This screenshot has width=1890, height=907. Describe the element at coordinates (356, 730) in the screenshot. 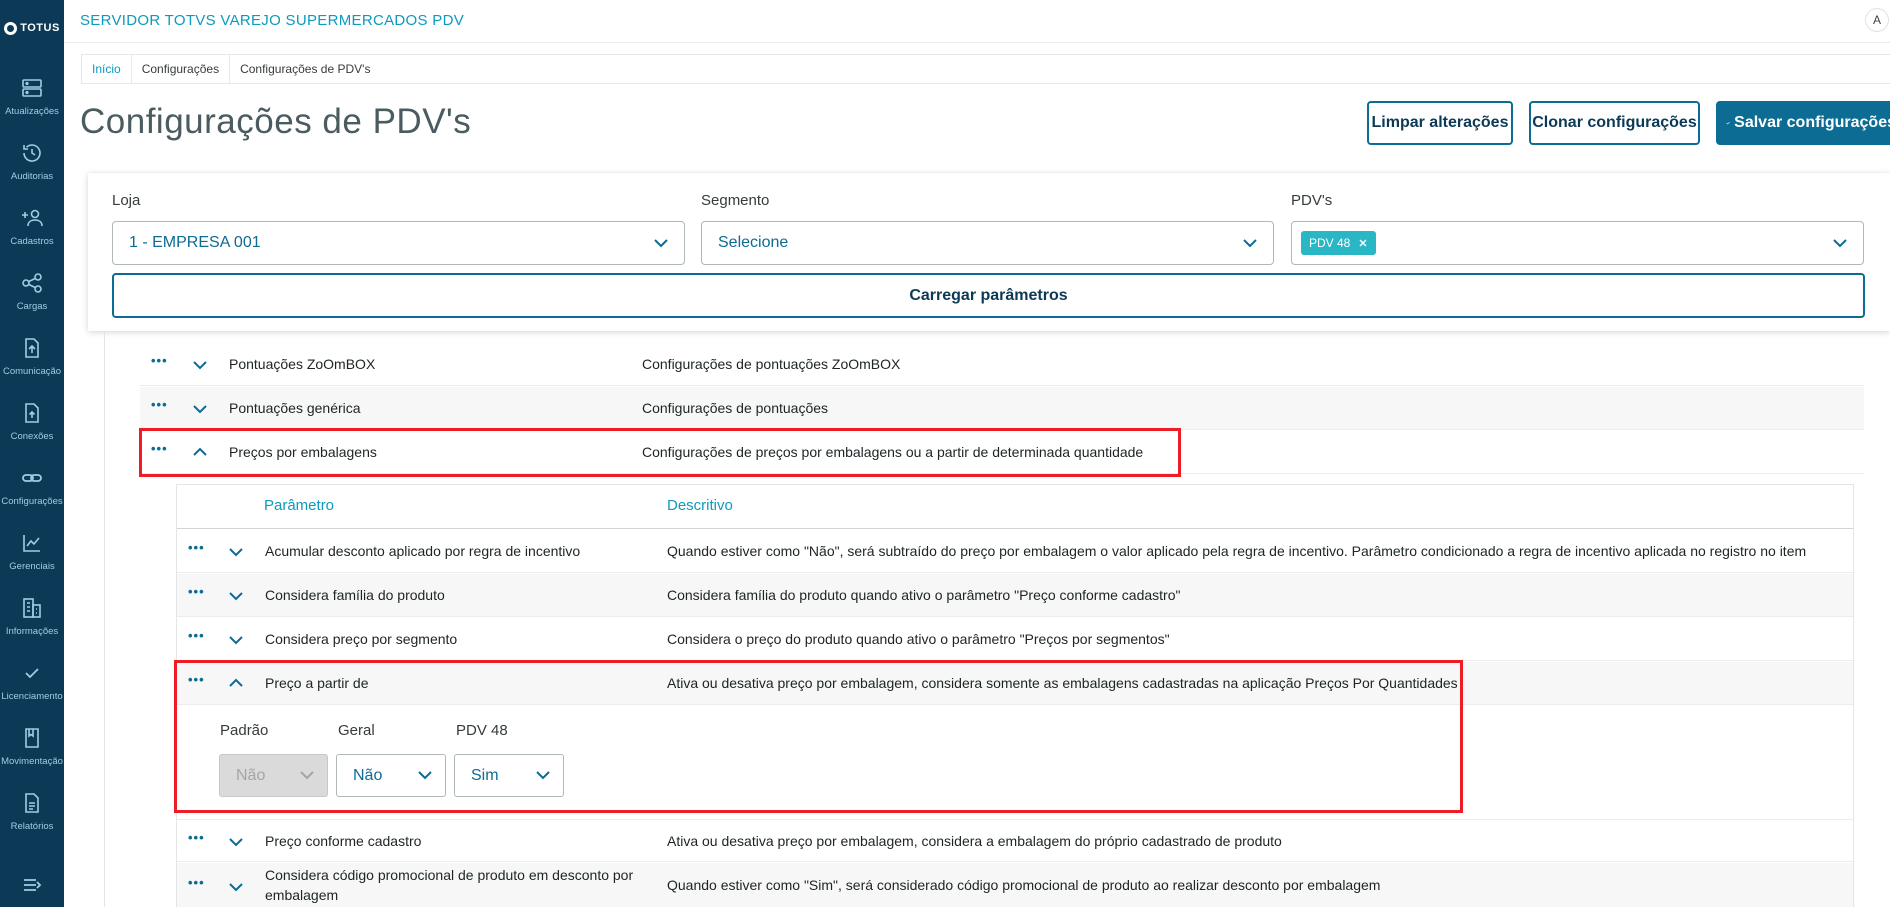

I see `general-value-label: Geral` at that location.